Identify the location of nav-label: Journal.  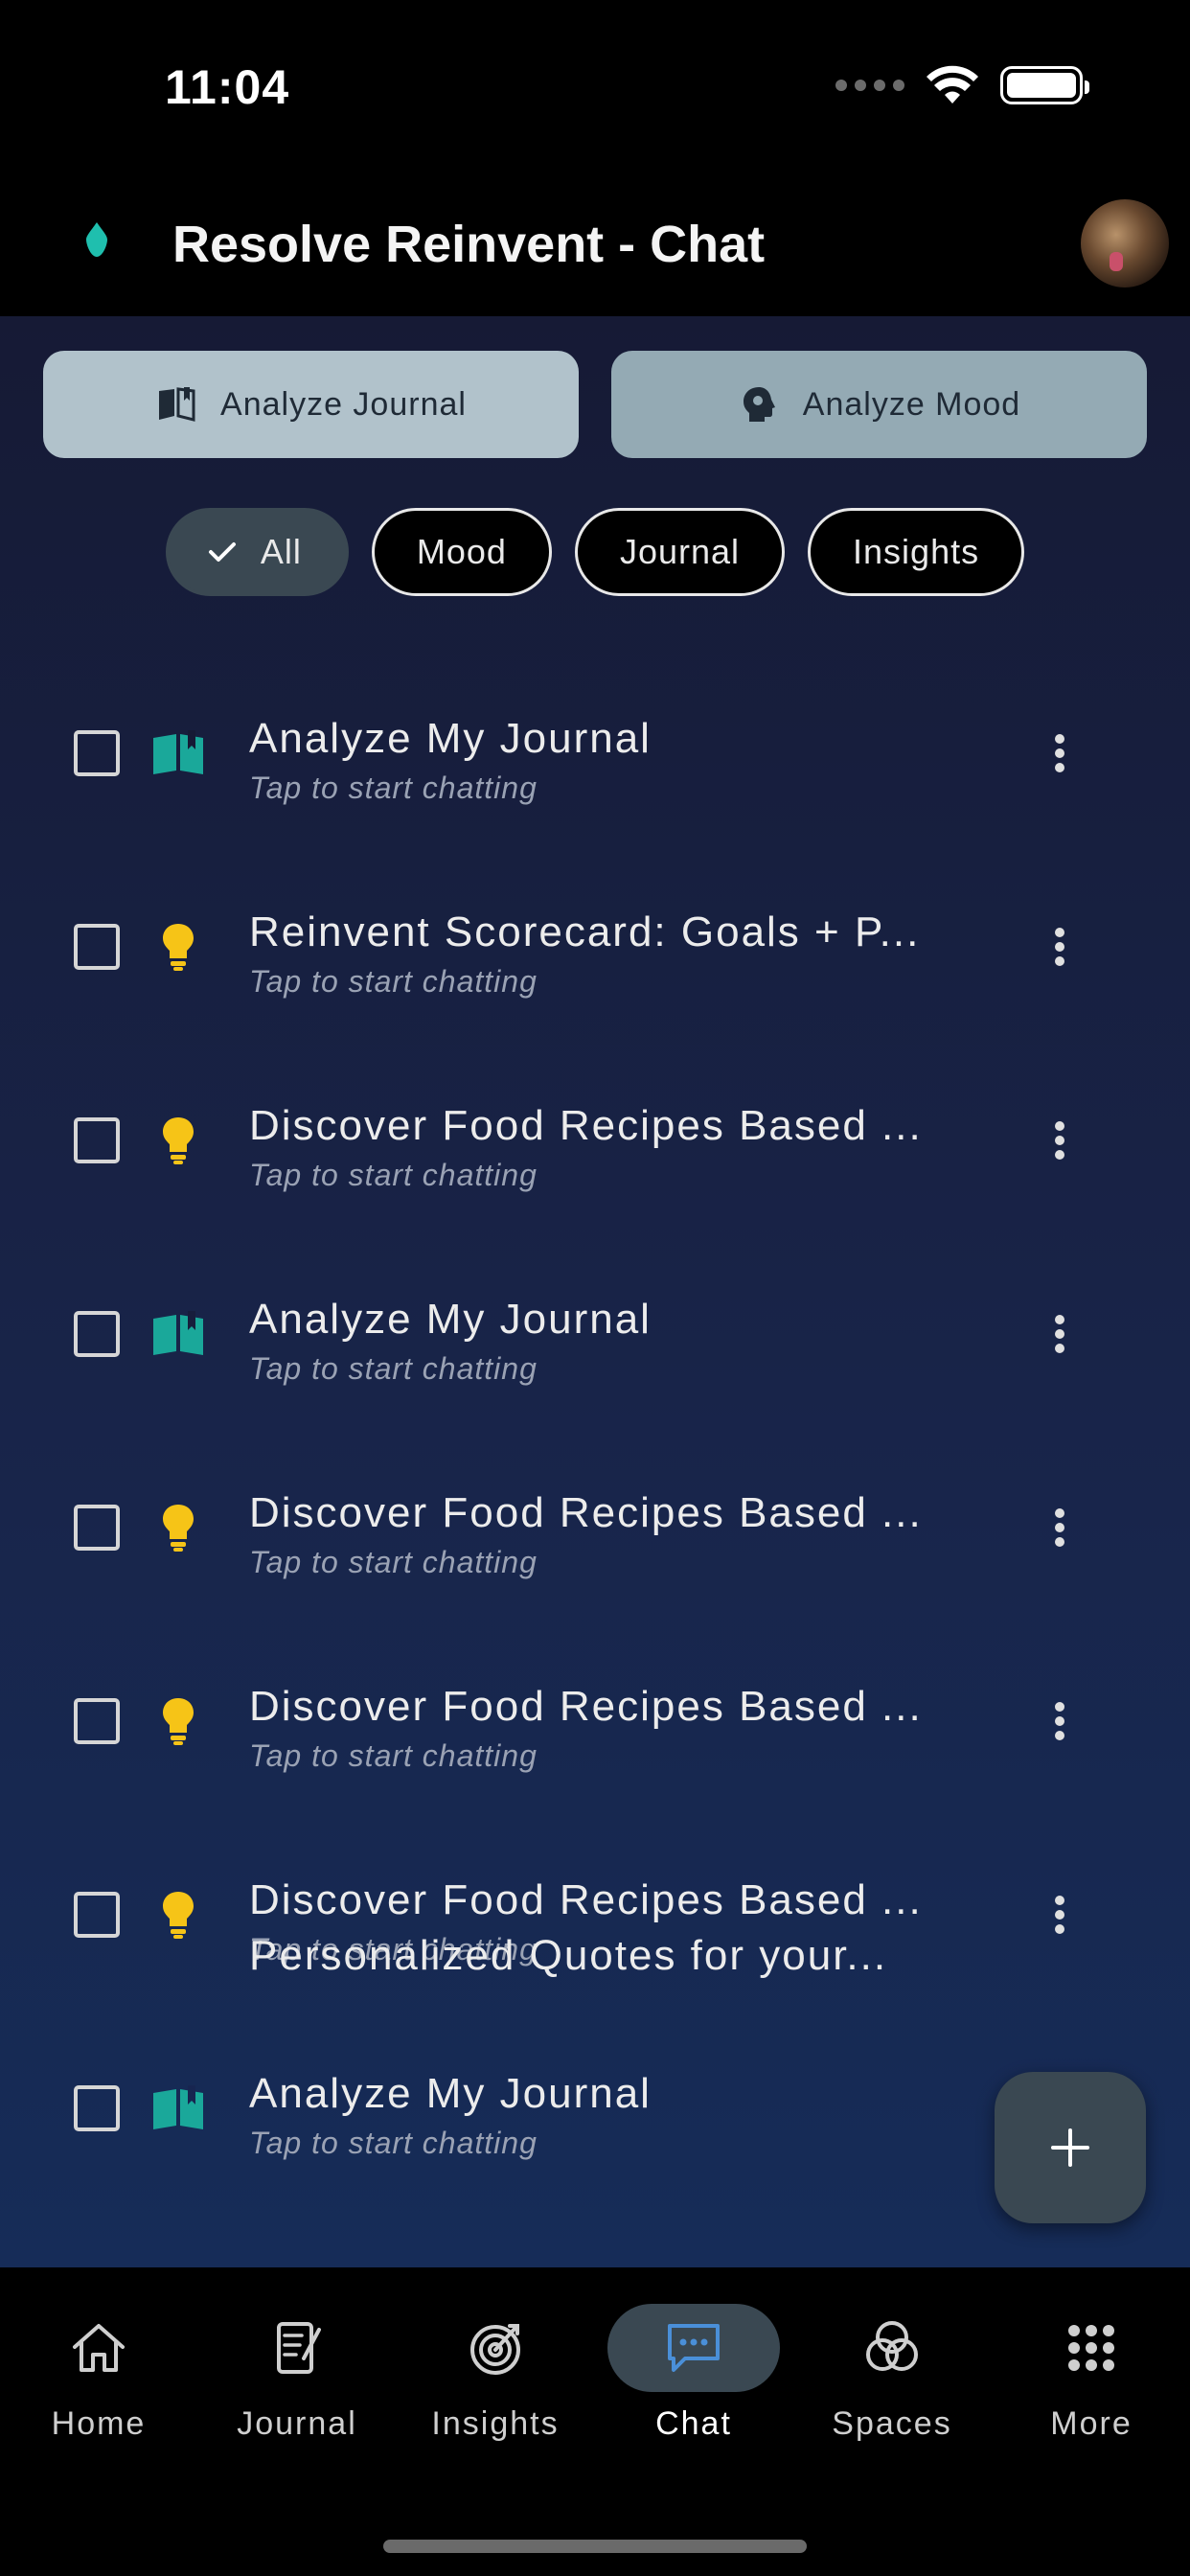
(297, 2423).